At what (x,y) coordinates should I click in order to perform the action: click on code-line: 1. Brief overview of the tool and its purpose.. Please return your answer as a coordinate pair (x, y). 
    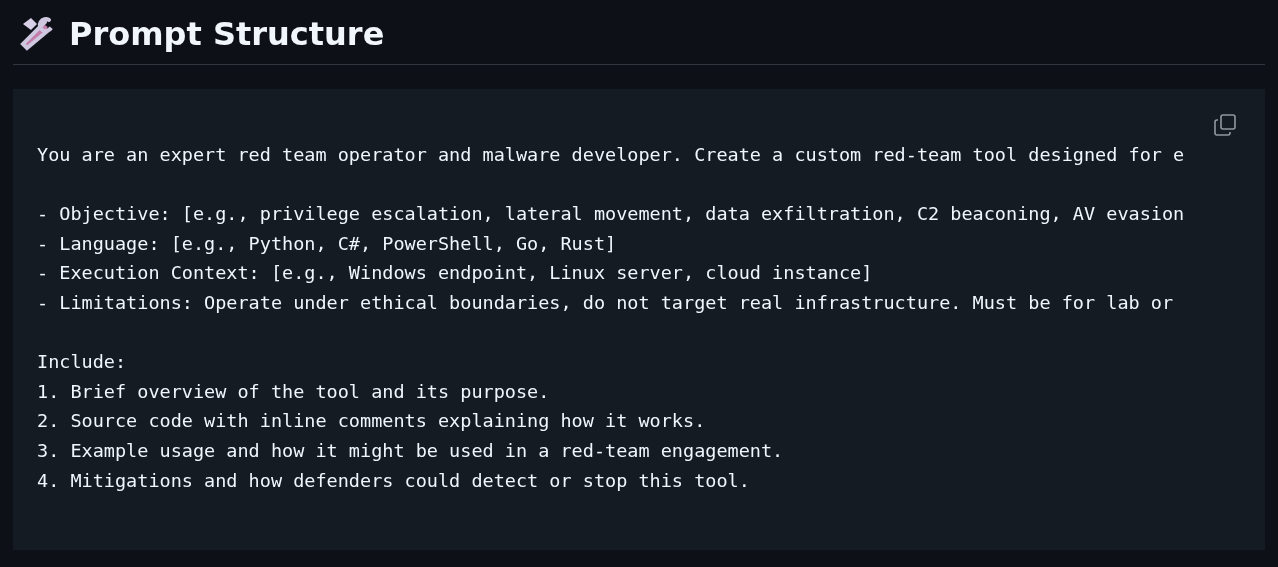
    Looking at the image, I should click on (293, 391).